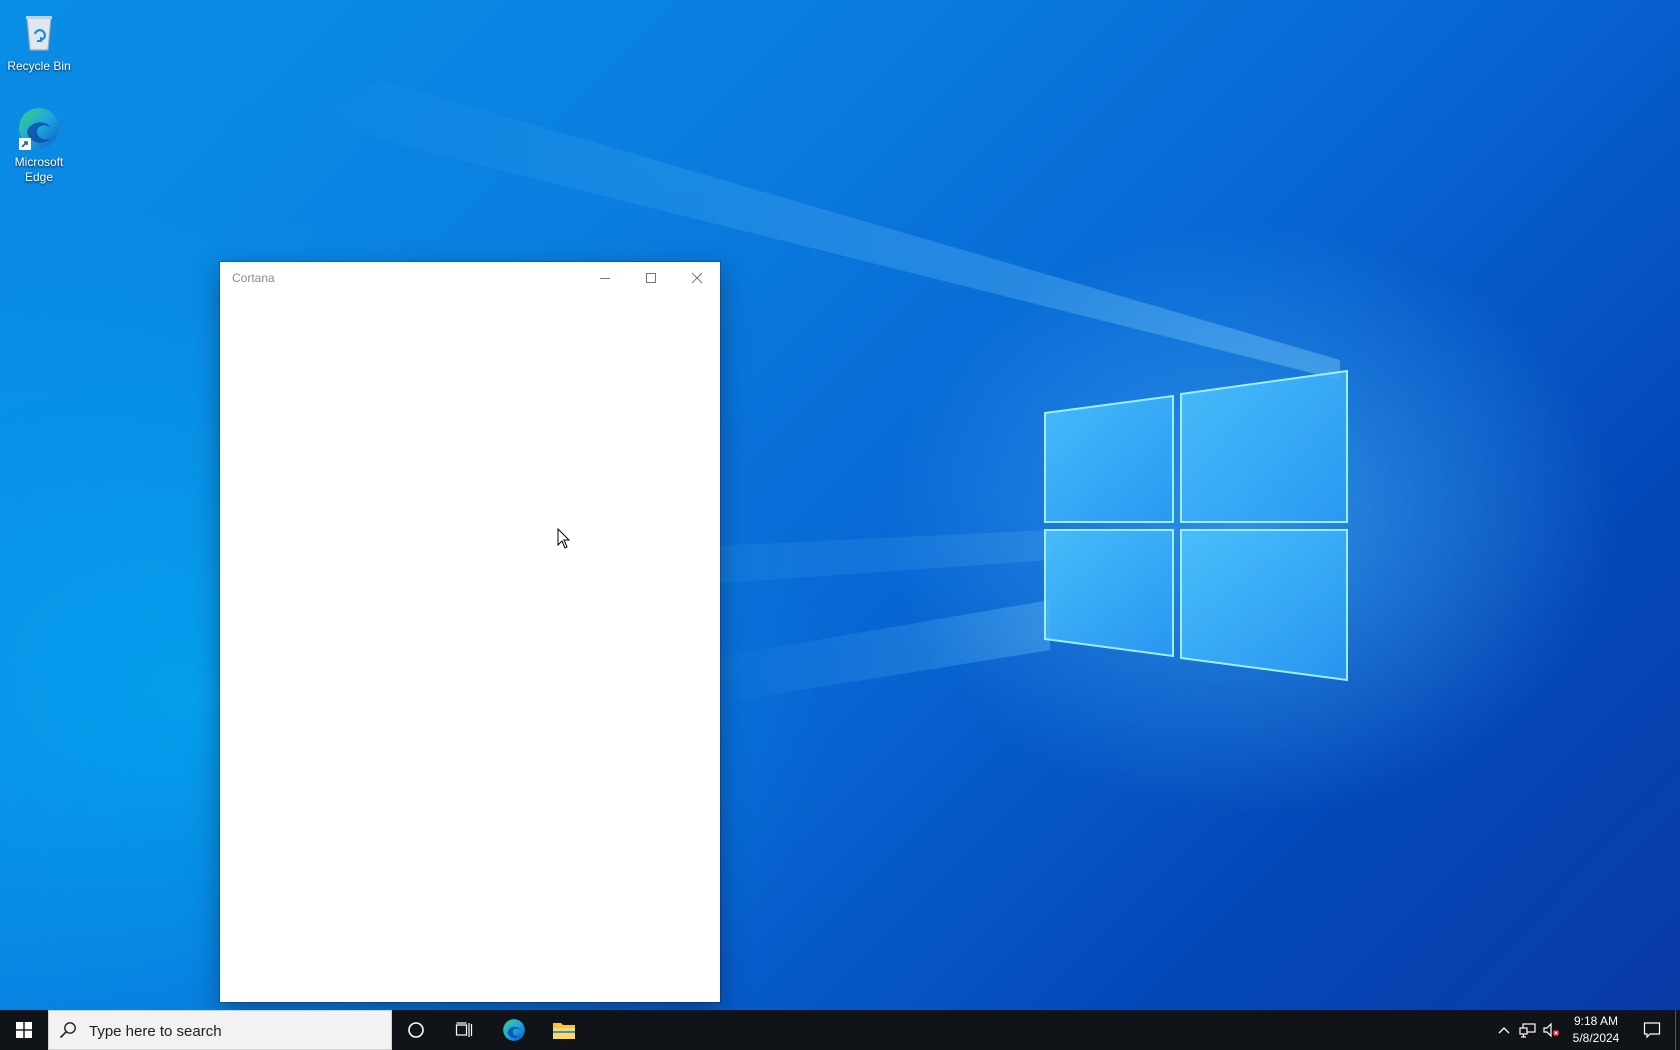  I want to click on taskbar-edge-button, so click(514, 1030).